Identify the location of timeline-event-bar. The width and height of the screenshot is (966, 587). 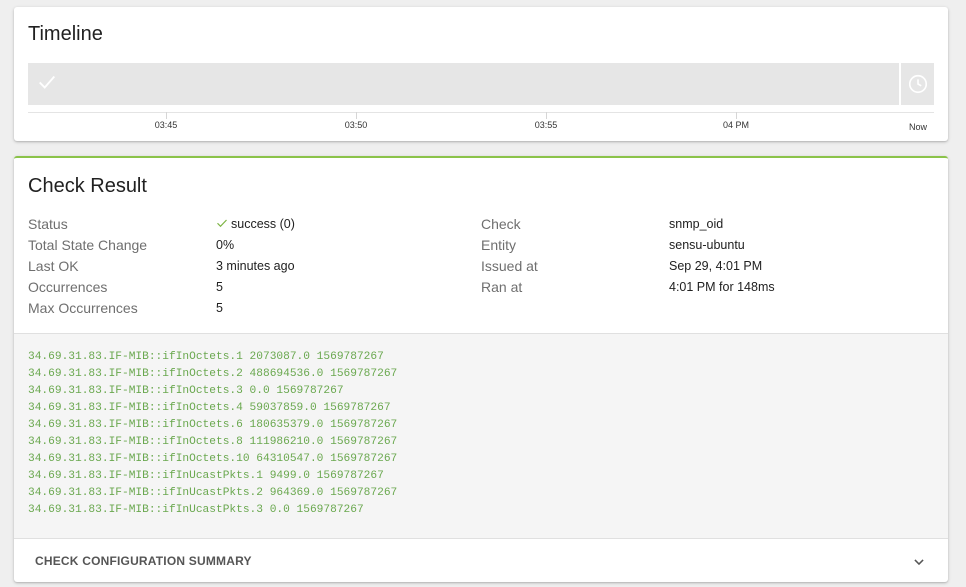
(463, 84).